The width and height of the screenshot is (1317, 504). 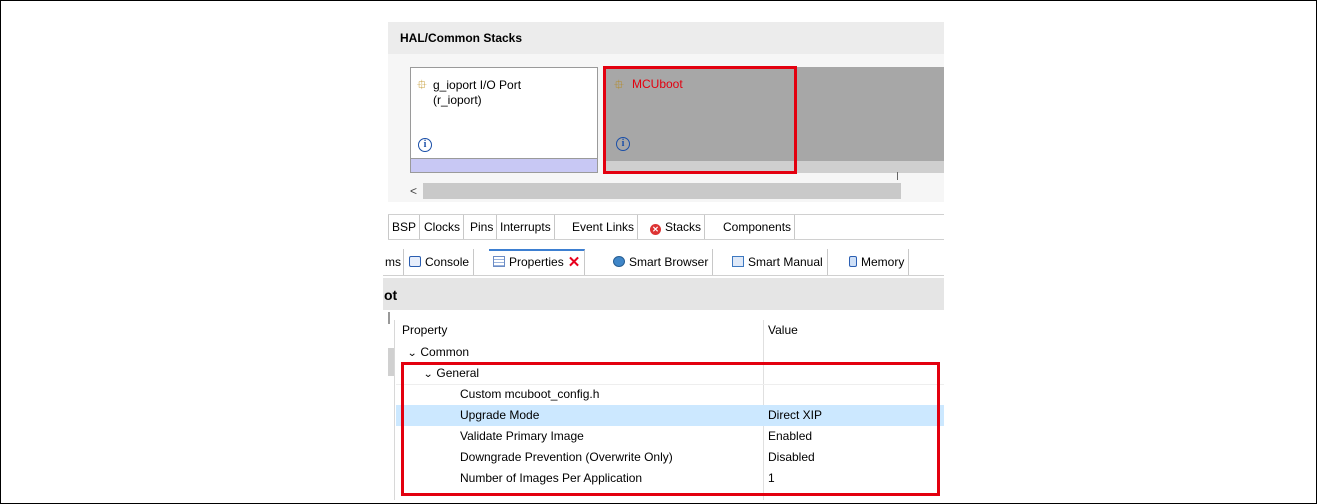 What do you see at coordinates (477, 85) in the screenshot?
I see `card-title-line1: g_ioport I/O Port` at bounding box center [477, 85].